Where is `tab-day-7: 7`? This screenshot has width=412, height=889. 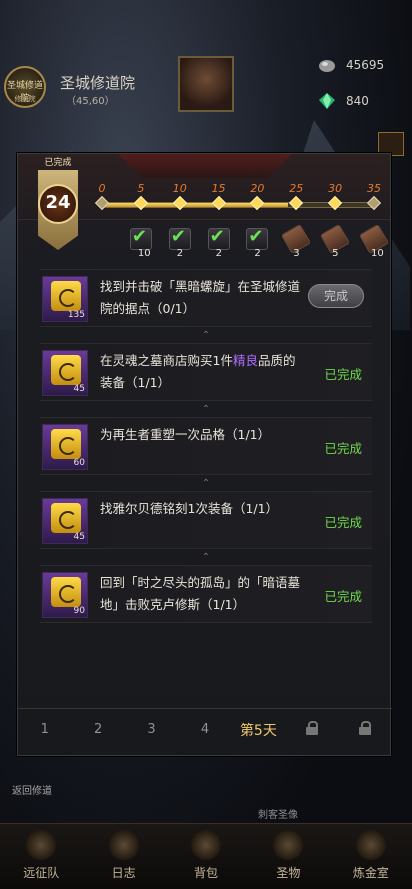 tab-day-7: 7 is located at coordinates (365, 729).